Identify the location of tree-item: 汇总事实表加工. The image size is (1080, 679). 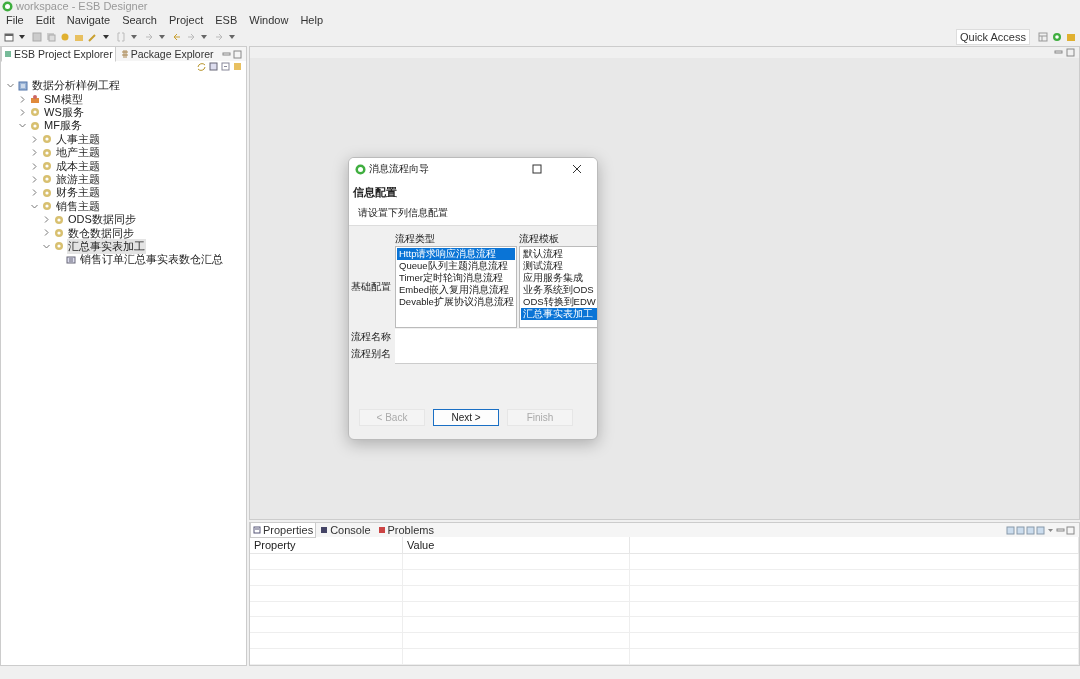
(106, 246).